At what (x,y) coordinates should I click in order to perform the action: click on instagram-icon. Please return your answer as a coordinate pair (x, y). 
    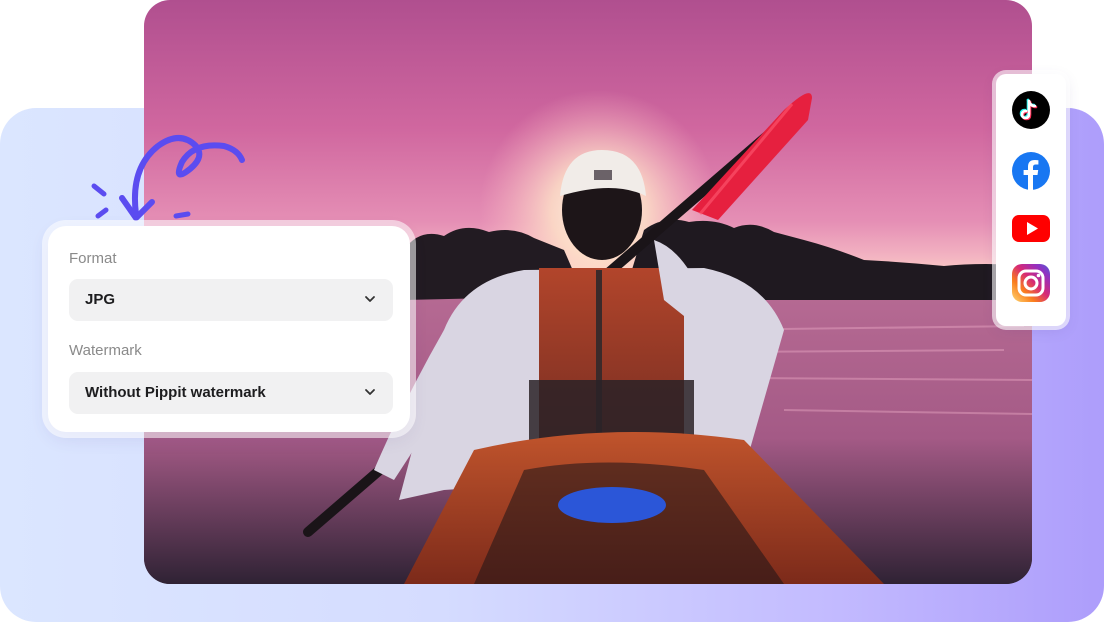
    Looking at the image, I should click on (1031, 283).